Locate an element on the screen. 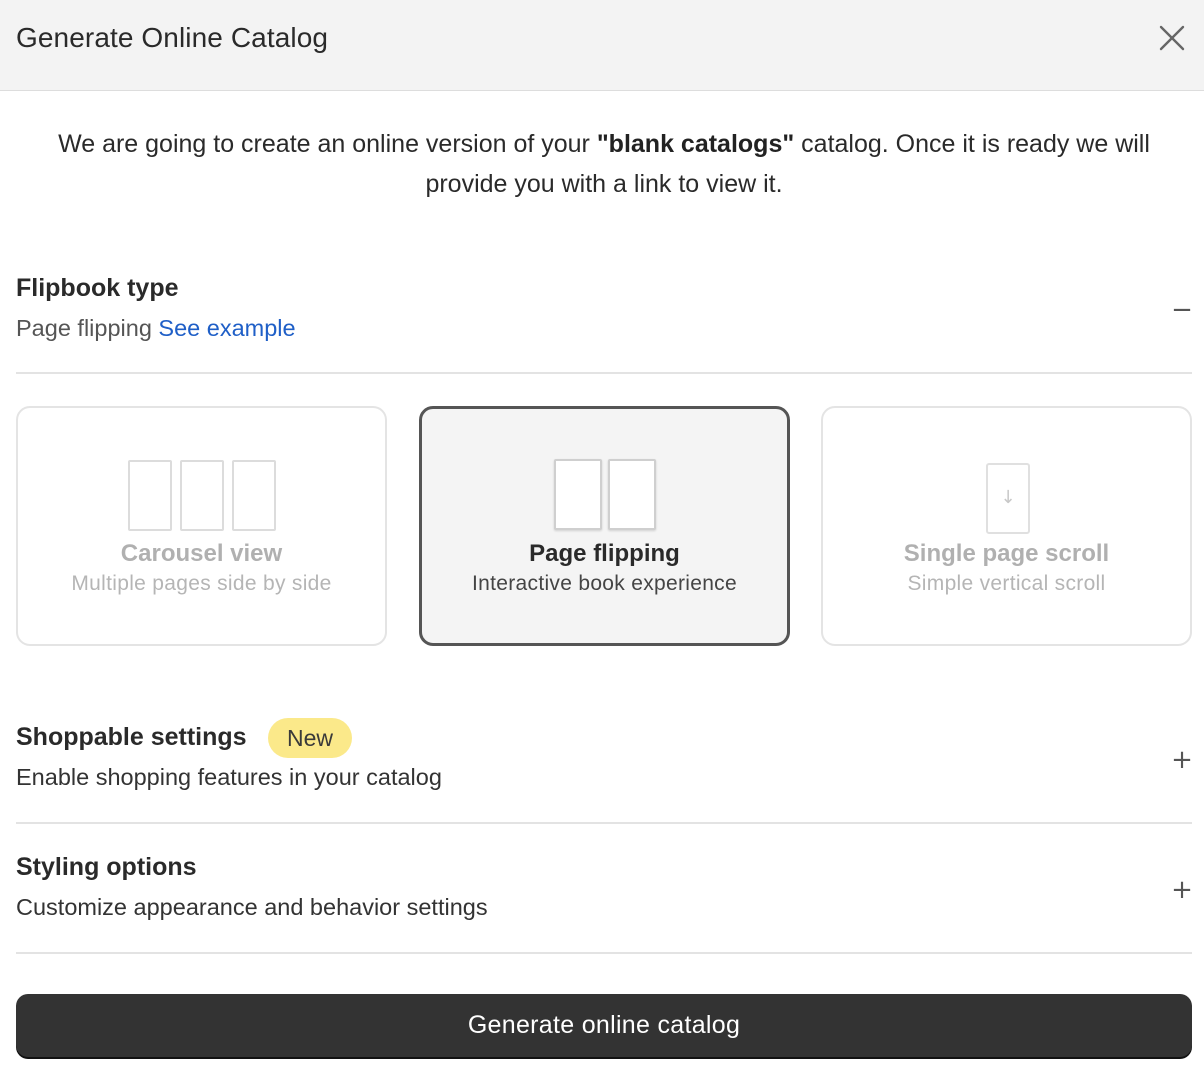 This screenshot has width=1204, height=1080. shoppable-expand-button: + is located at coordinates (1182, 760).